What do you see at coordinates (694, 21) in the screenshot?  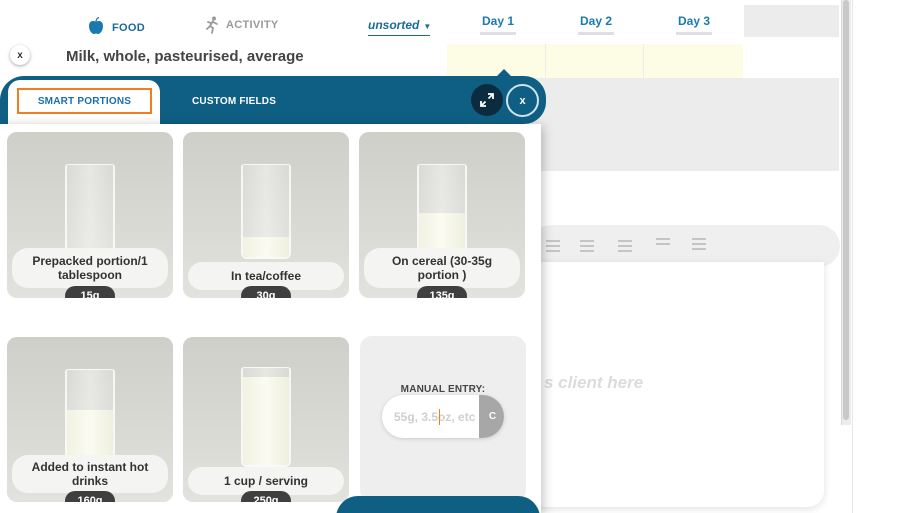 I see `day-3-tab: Day 3` at bounding box center [694, 21].